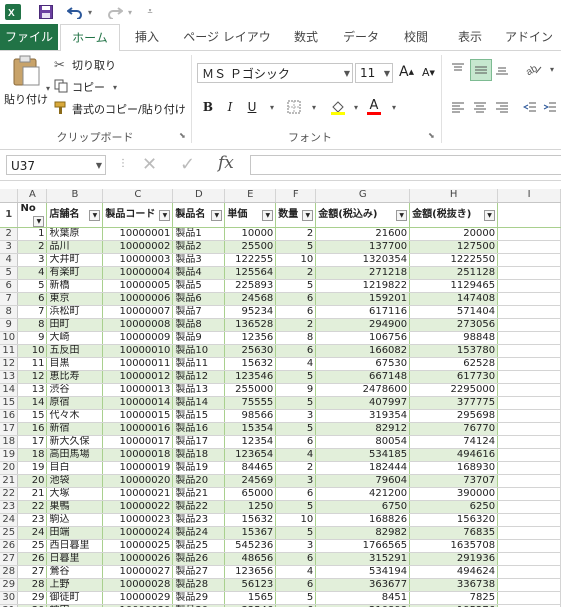 The image size is (561, 607). What do you see at coordinates (75, 481) in the screenshot?
I see `table-cell: 池袋` at bounding box center [75, 481].